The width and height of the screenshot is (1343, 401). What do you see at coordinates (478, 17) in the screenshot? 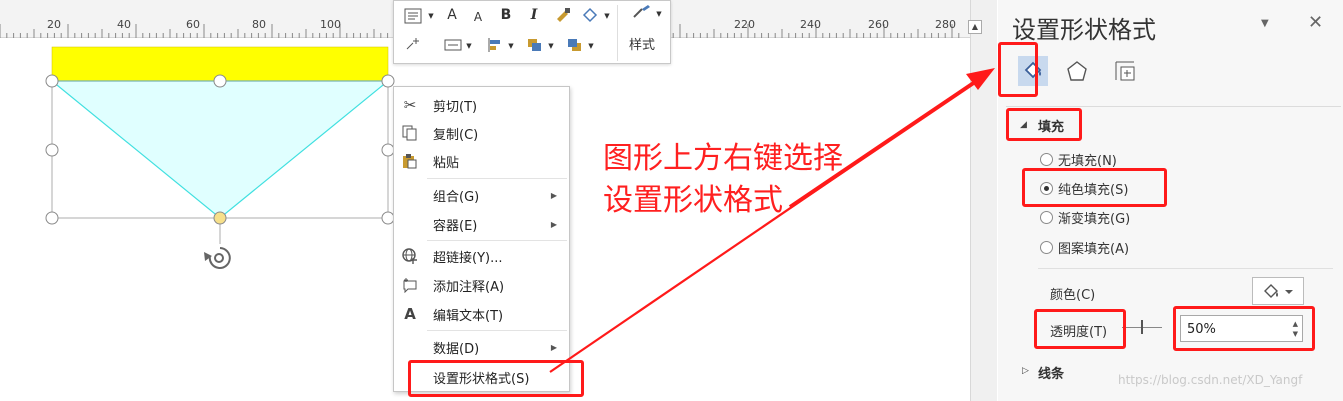
I see `shrink-font-button: A` at bounding box center [478, 17].